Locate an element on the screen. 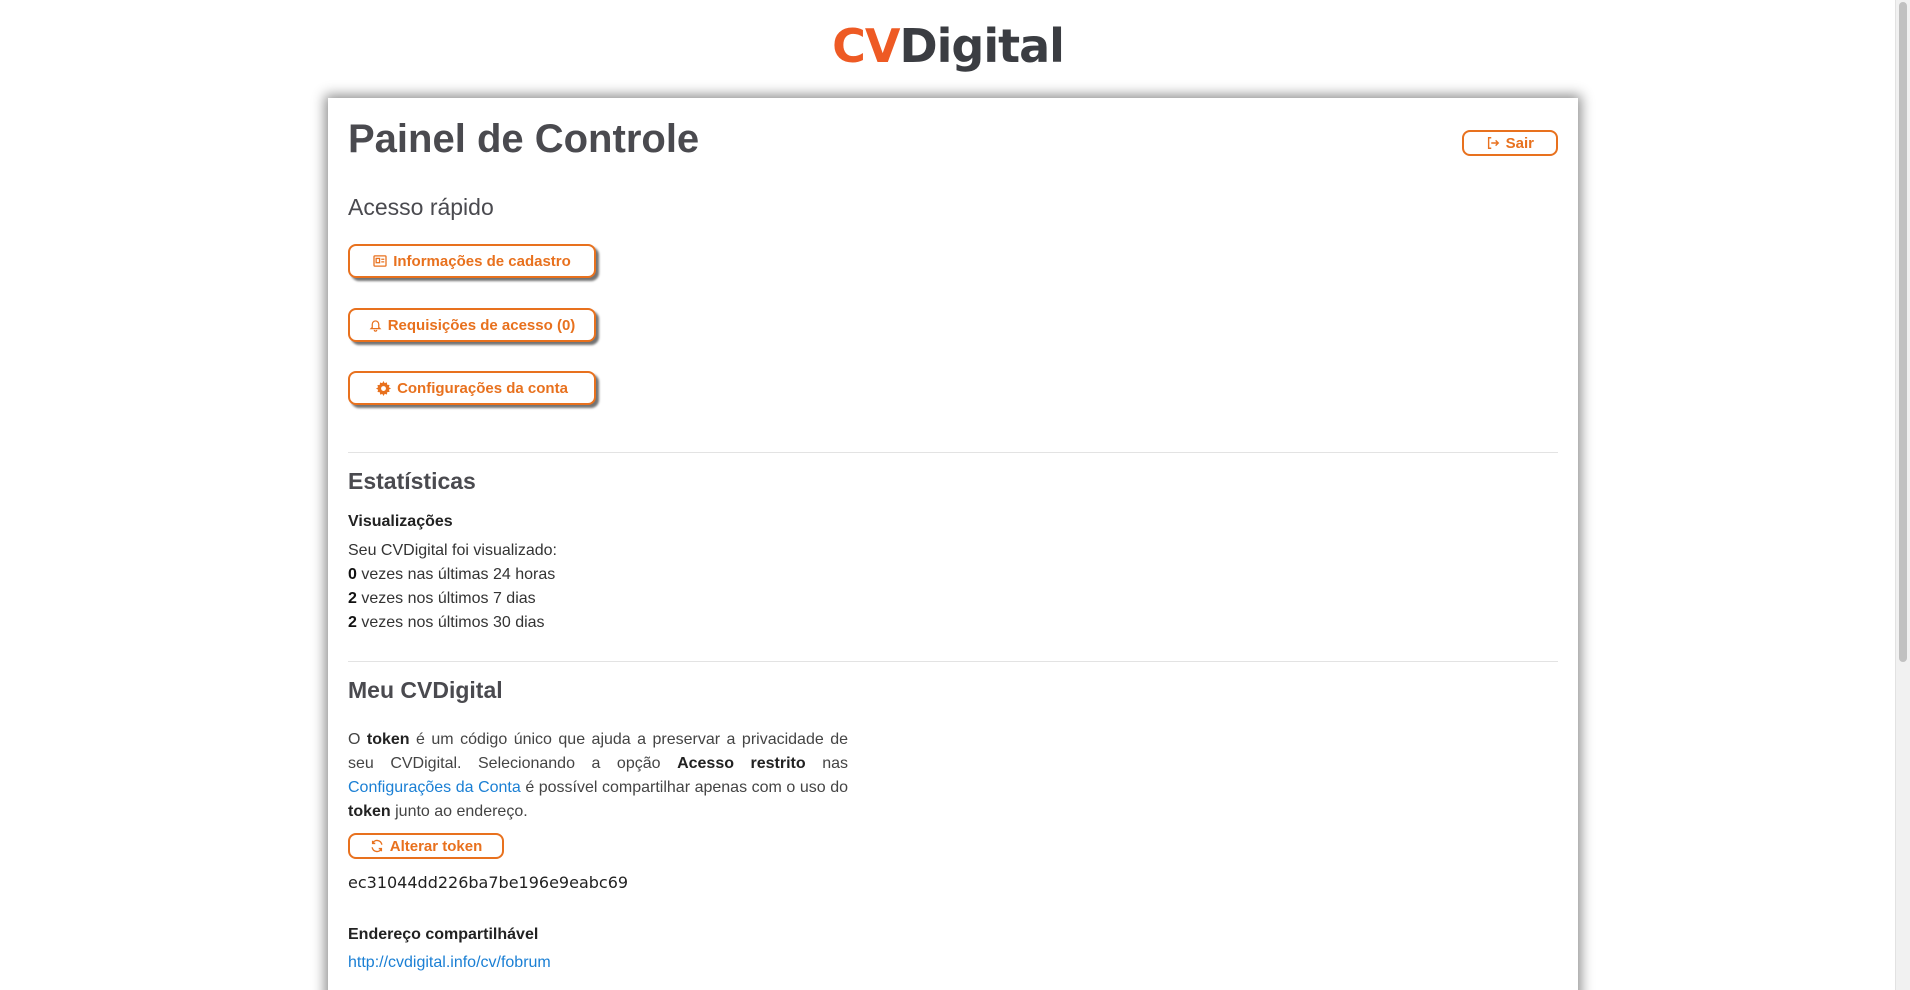  access-requests-label: Requisições de acesso (0) is located at coordinates (481, 325).